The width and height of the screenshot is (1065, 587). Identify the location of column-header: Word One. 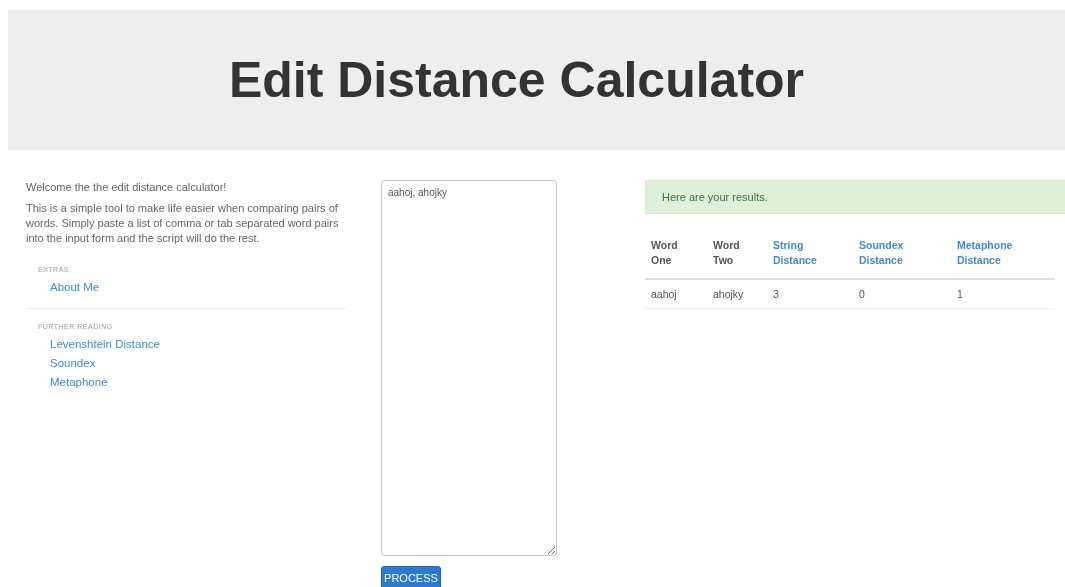
(676, 254).